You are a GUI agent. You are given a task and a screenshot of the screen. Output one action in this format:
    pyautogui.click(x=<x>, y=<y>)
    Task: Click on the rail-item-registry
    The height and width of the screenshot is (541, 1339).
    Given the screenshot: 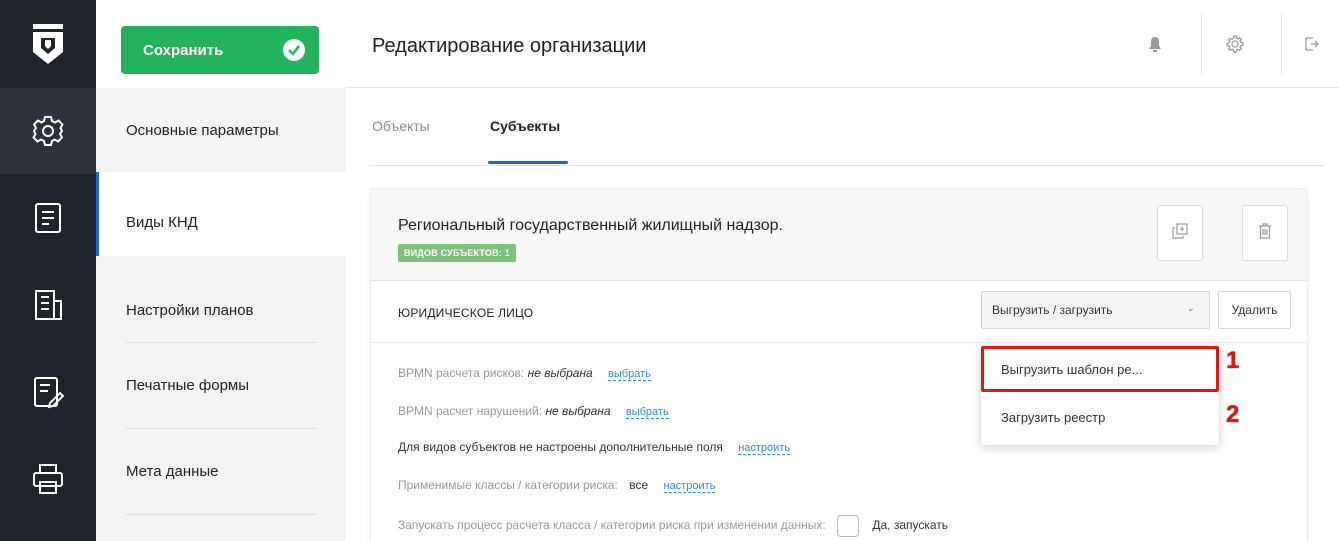 What is the action you would take?
    pyautogui.click(x=48, y=392)
    